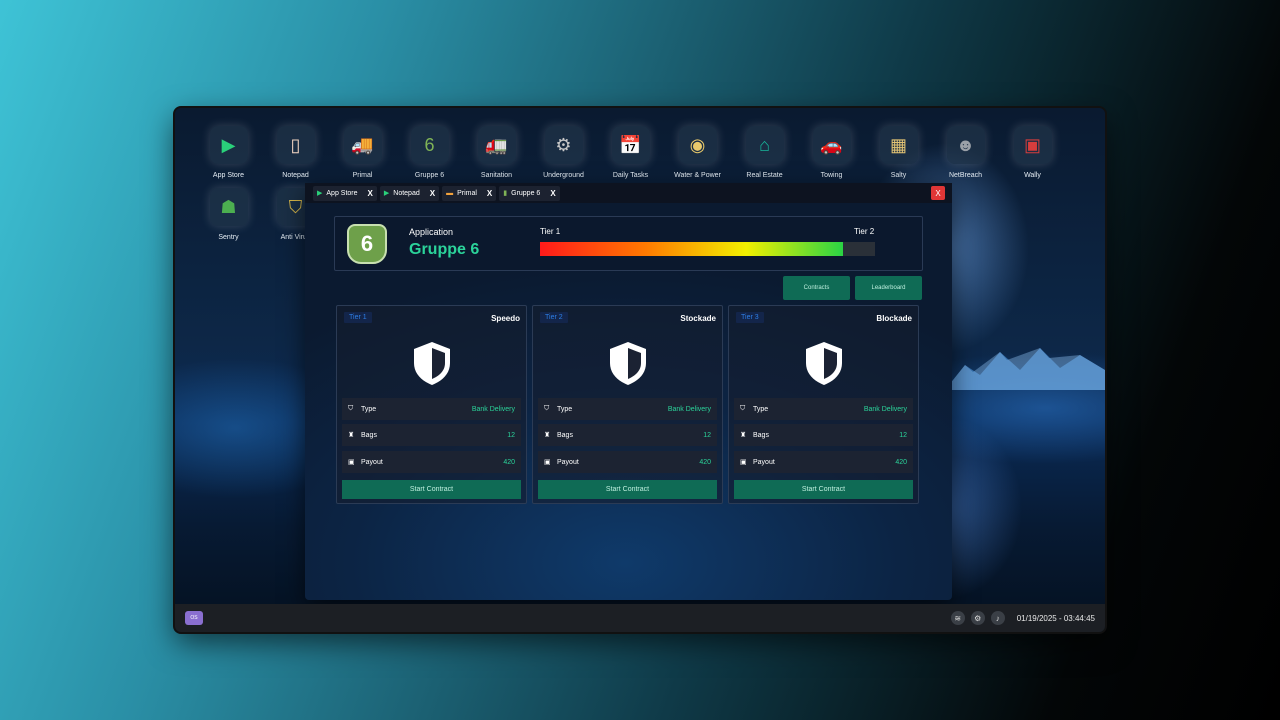 Image resolution: width=1280 pixels, height=720 pixels. I want to click on desktop-icon-app-store: ▶ App Store, so click(228, 152).